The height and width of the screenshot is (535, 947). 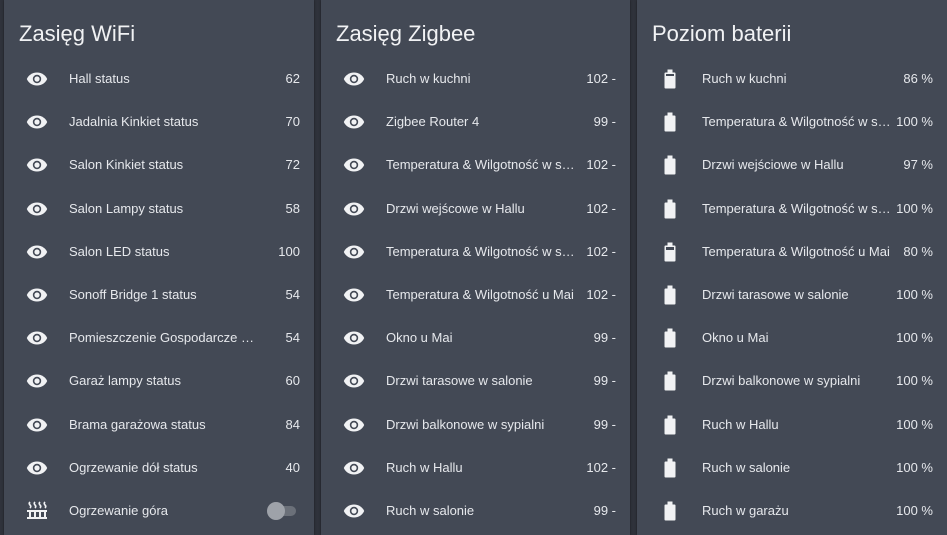 I want to click on list-item: Garaż lampy status 60, so click(x=159, y=381).